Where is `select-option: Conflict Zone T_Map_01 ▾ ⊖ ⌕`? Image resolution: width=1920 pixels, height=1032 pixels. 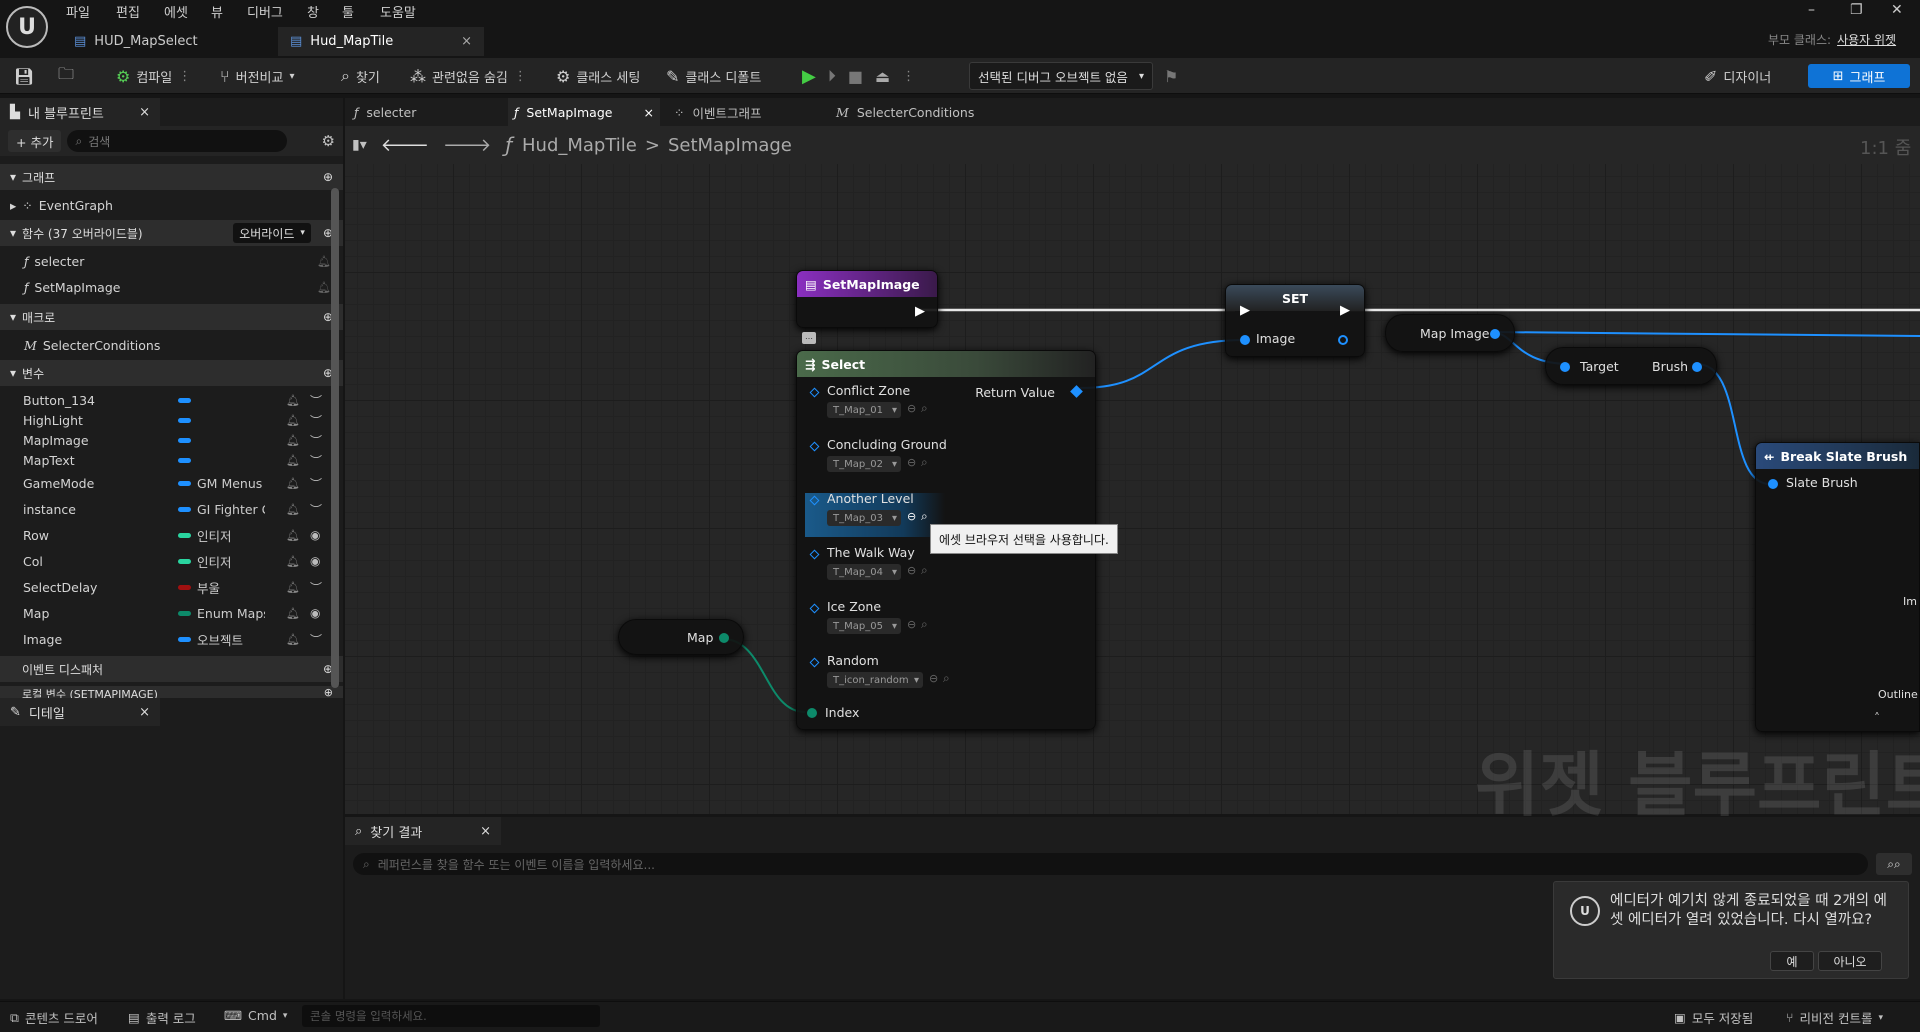
select-option: Conflict Zone T_Map_01 ▾ ⊖ ⌕ is located at coordinates (925, 404).